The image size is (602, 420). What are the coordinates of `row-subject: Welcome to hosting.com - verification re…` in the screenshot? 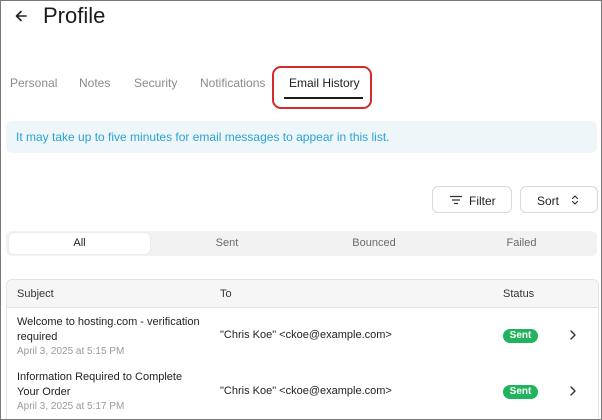 It's located at (117, 330).